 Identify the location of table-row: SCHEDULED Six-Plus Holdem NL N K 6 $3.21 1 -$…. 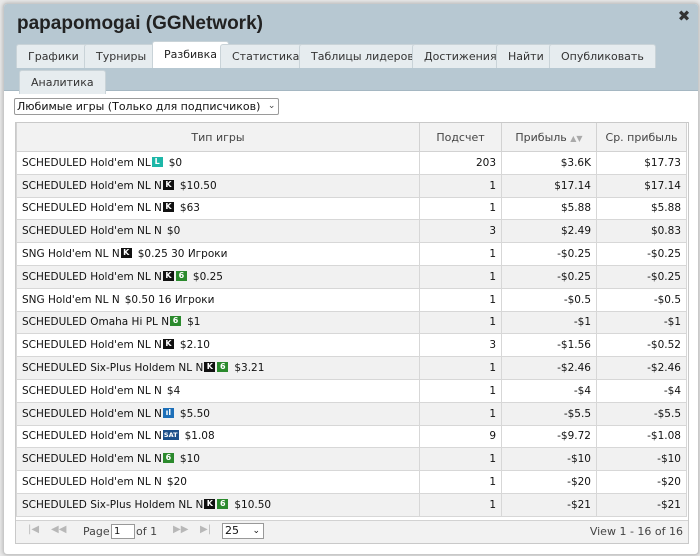
(351, 368).